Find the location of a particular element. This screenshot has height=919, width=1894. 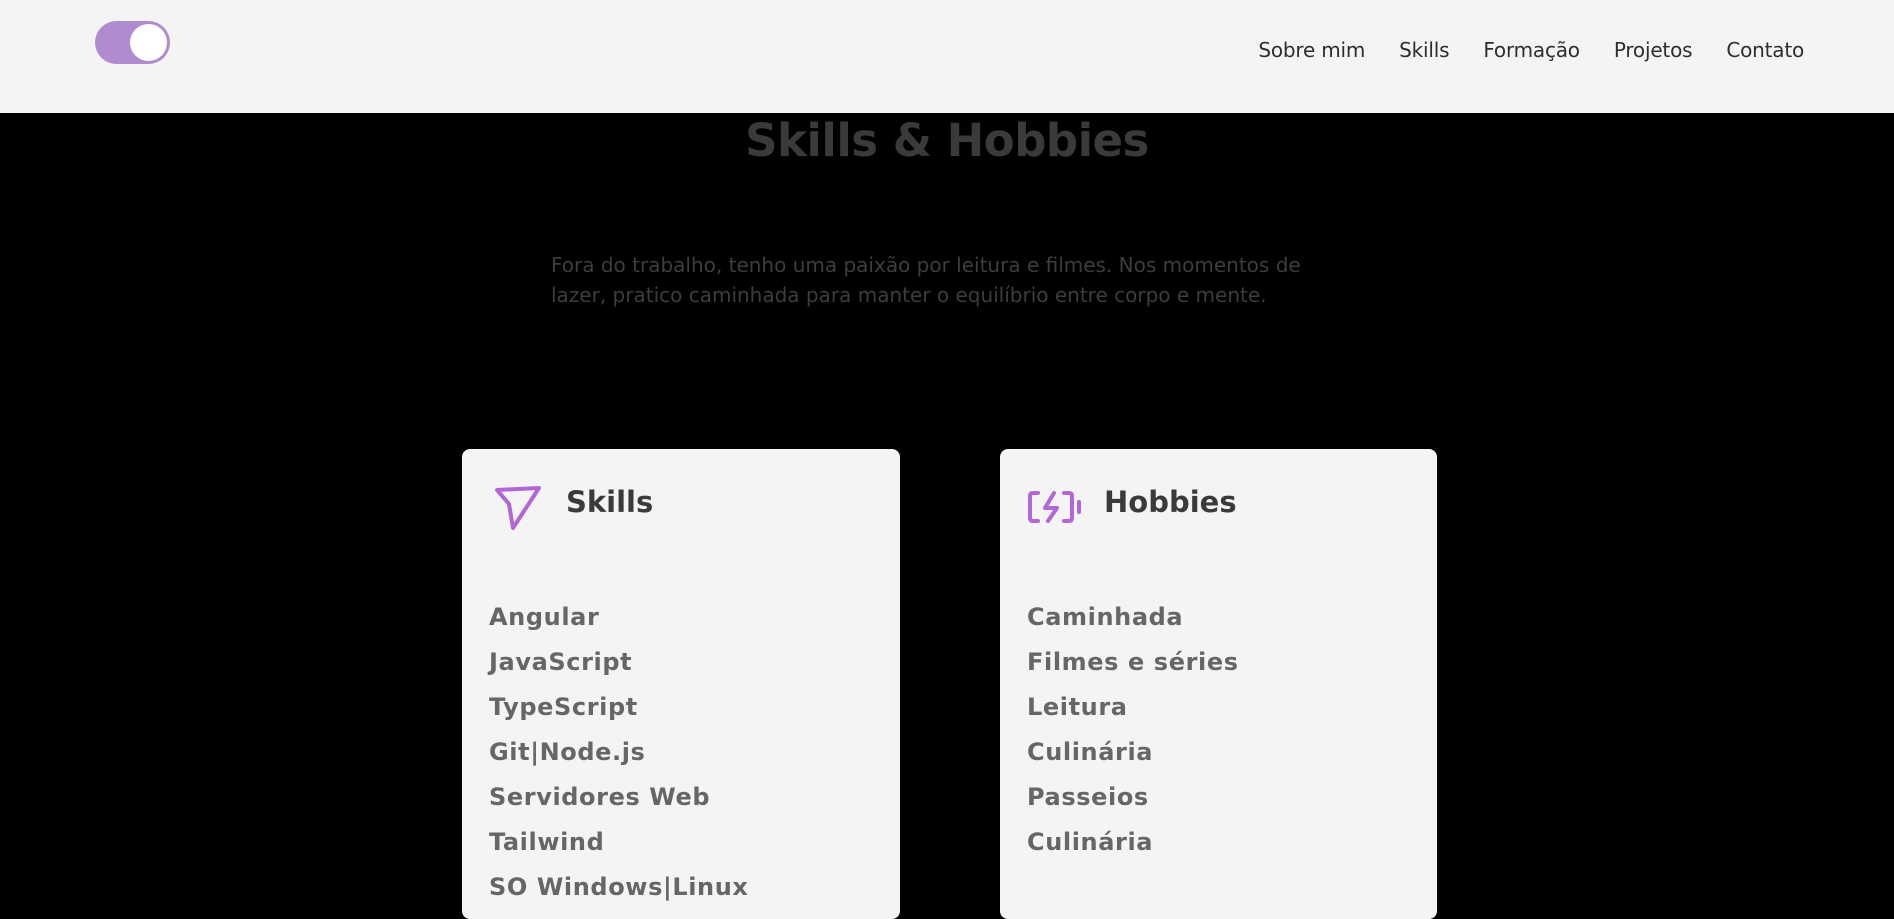

toggle-knob is located at coordinates (148, 42).